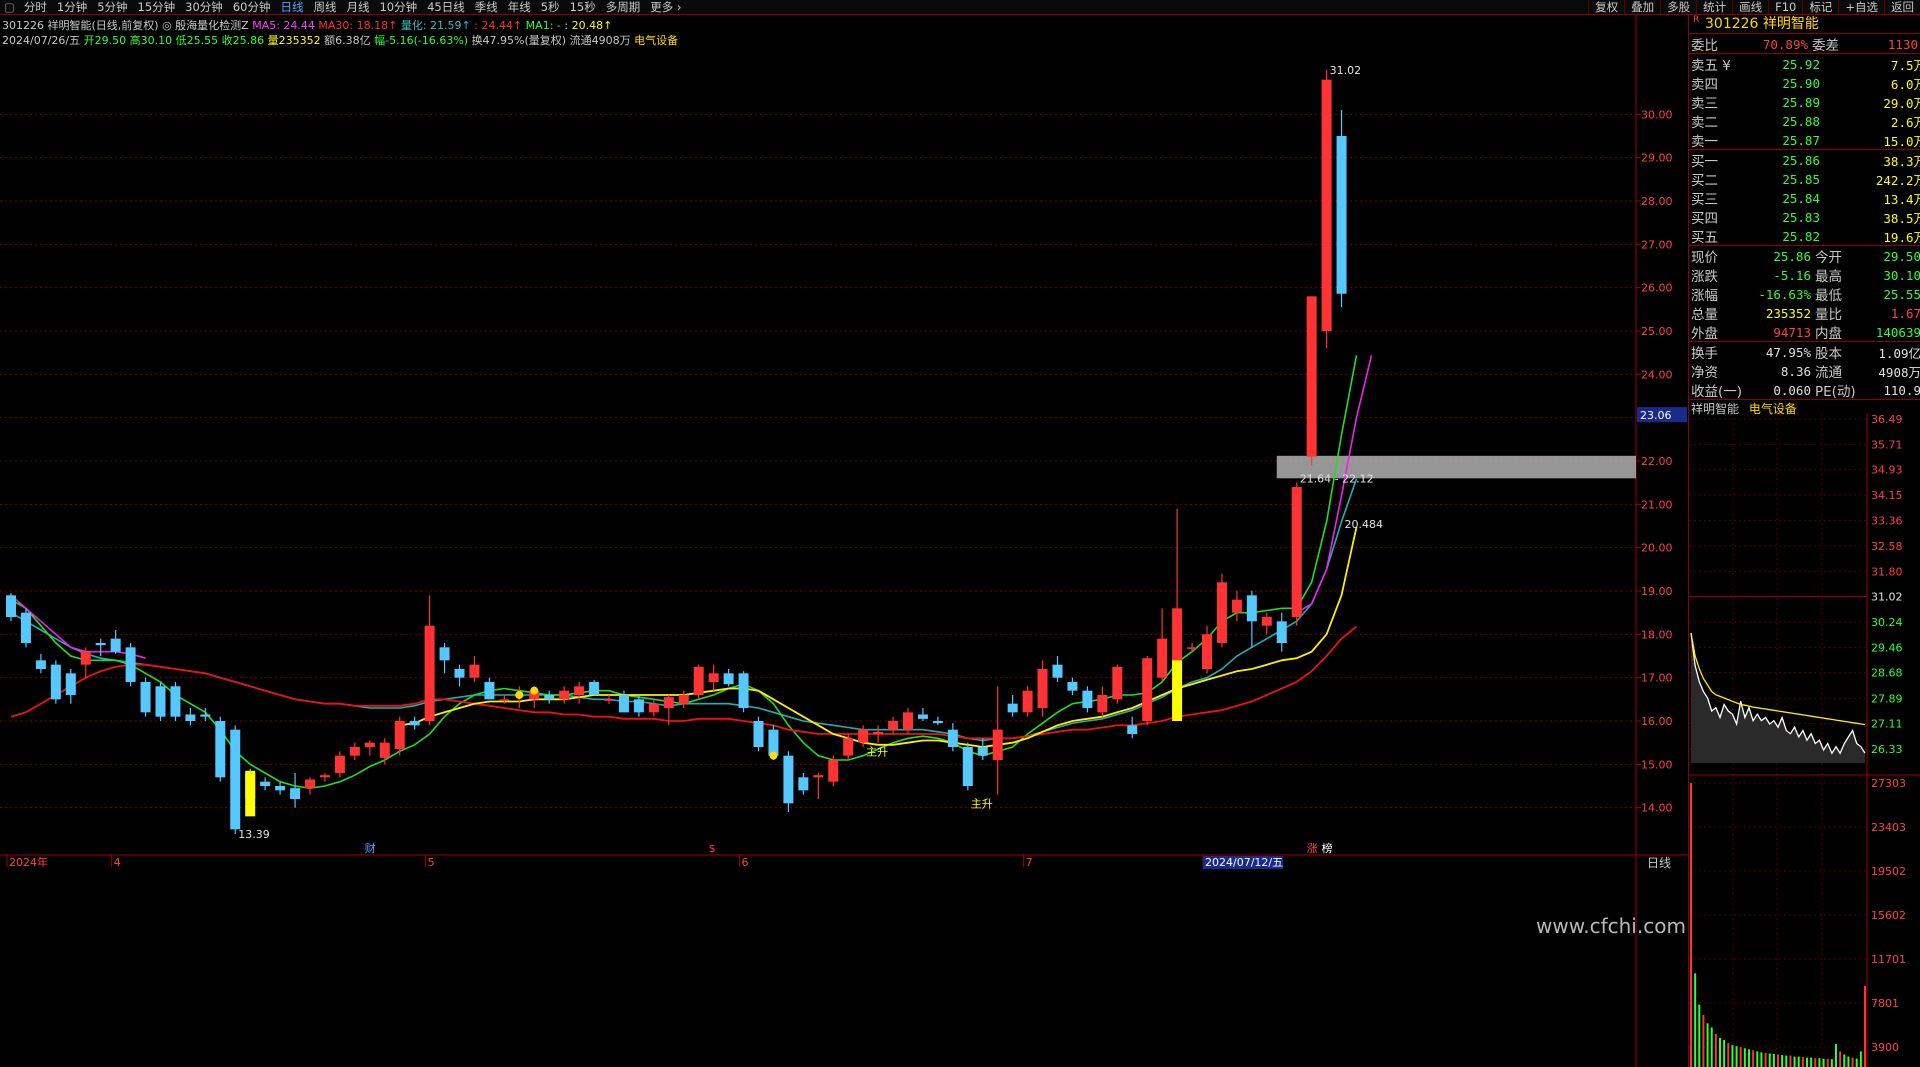 This screenshot has height=1067, width=1920. Describe the element at coordinates (1804, 256) in the screenshot. I see `stat-row: 现价 25.86 今开 29.50` at that location.